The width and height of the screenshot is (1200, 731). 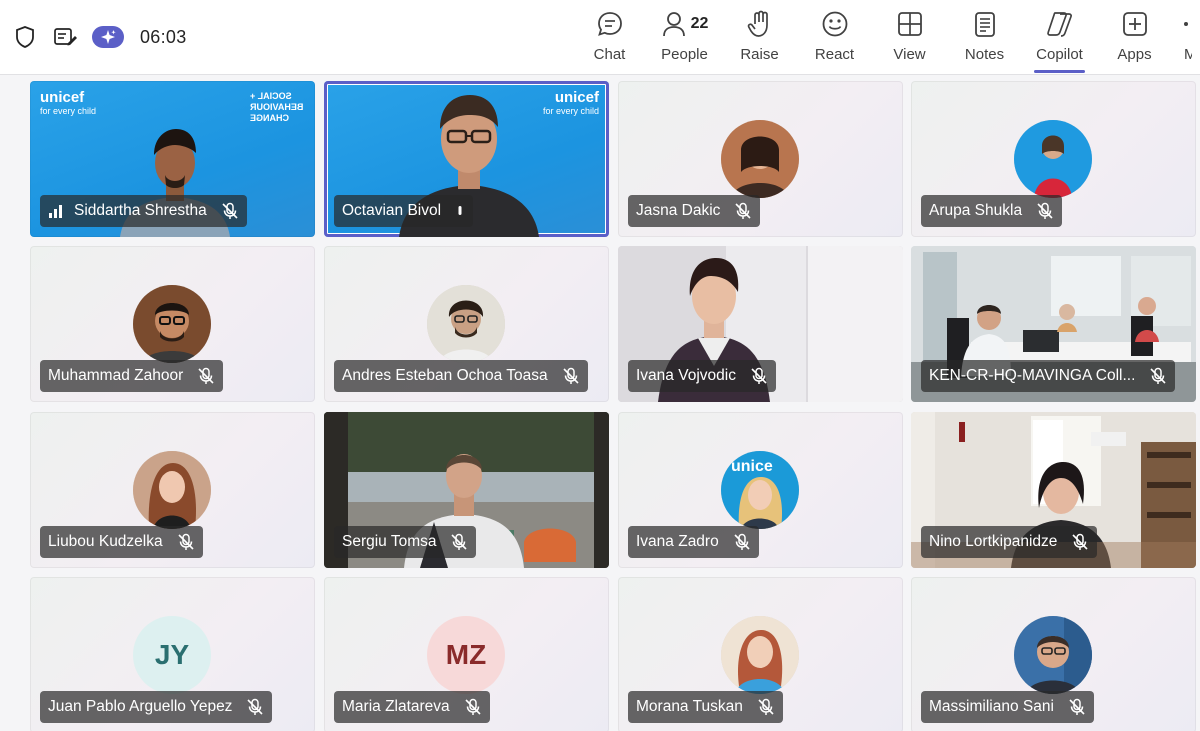 I want to click on participant-tile: JY Juan Pablo Arguello Yepez, so click(x=172, y=654).